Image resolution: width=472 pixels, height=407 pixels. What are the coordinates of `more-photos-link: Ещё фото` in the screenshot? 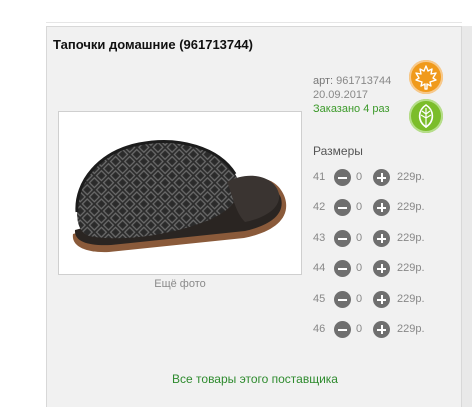 It's located at (180, 284).